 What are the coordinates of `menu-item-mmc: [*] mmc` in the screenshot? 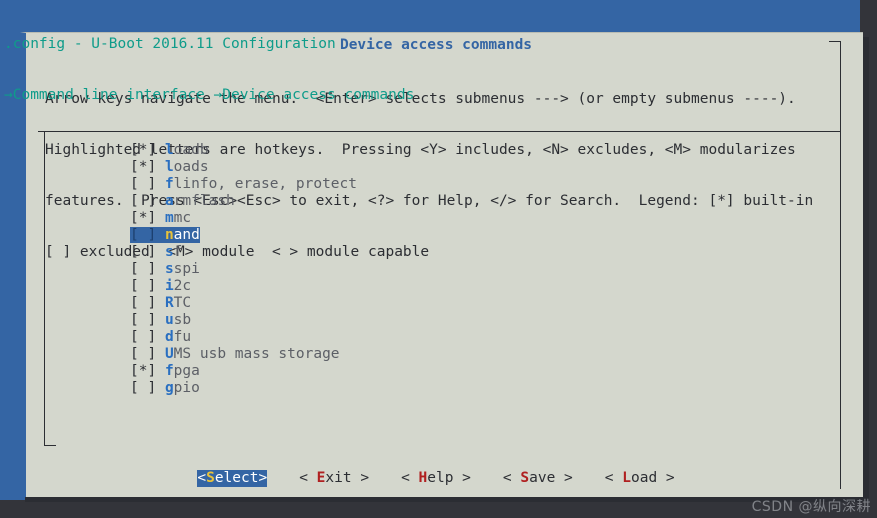 It's located at (243, 218).